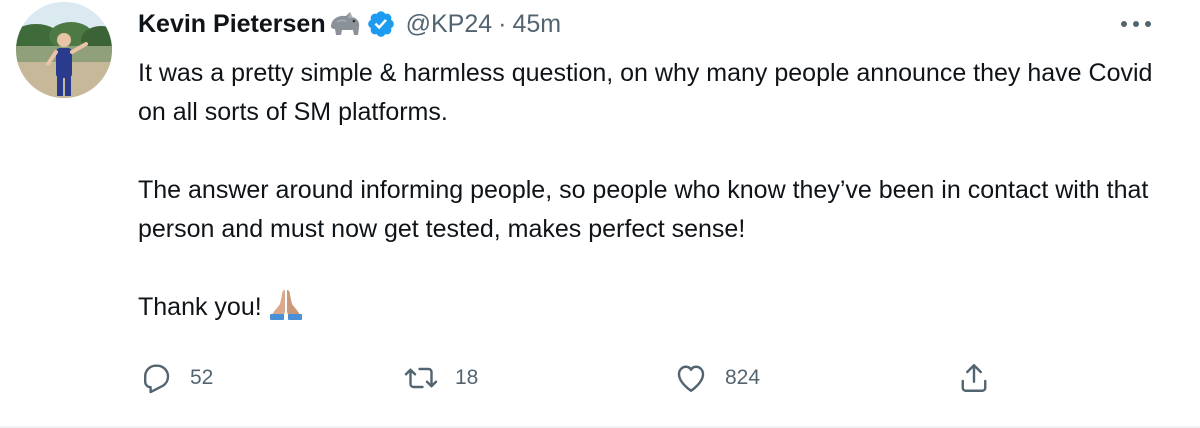 The image size is (1200, 428). What do you see at coordinates (536, 24) in the screenshot?
I see `tweet-timestamp: 45m` at bounding box center [536, 24].